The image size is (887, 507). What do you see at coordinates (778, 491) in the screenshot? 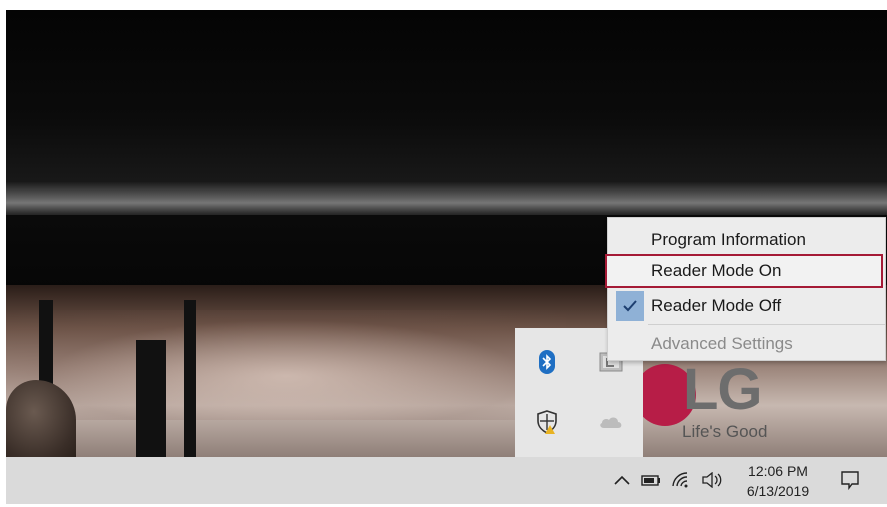
I see `clock-date: 6/13/2019` at bounding box center [778, 491].